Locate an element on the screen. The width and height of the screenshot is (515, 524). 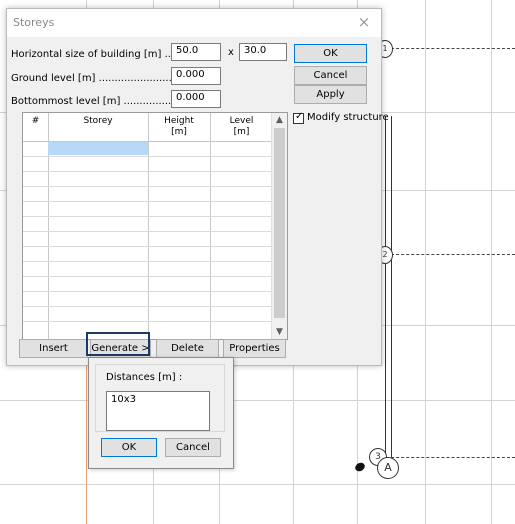
vertical-guide-line is located at coordinates (86, 438).